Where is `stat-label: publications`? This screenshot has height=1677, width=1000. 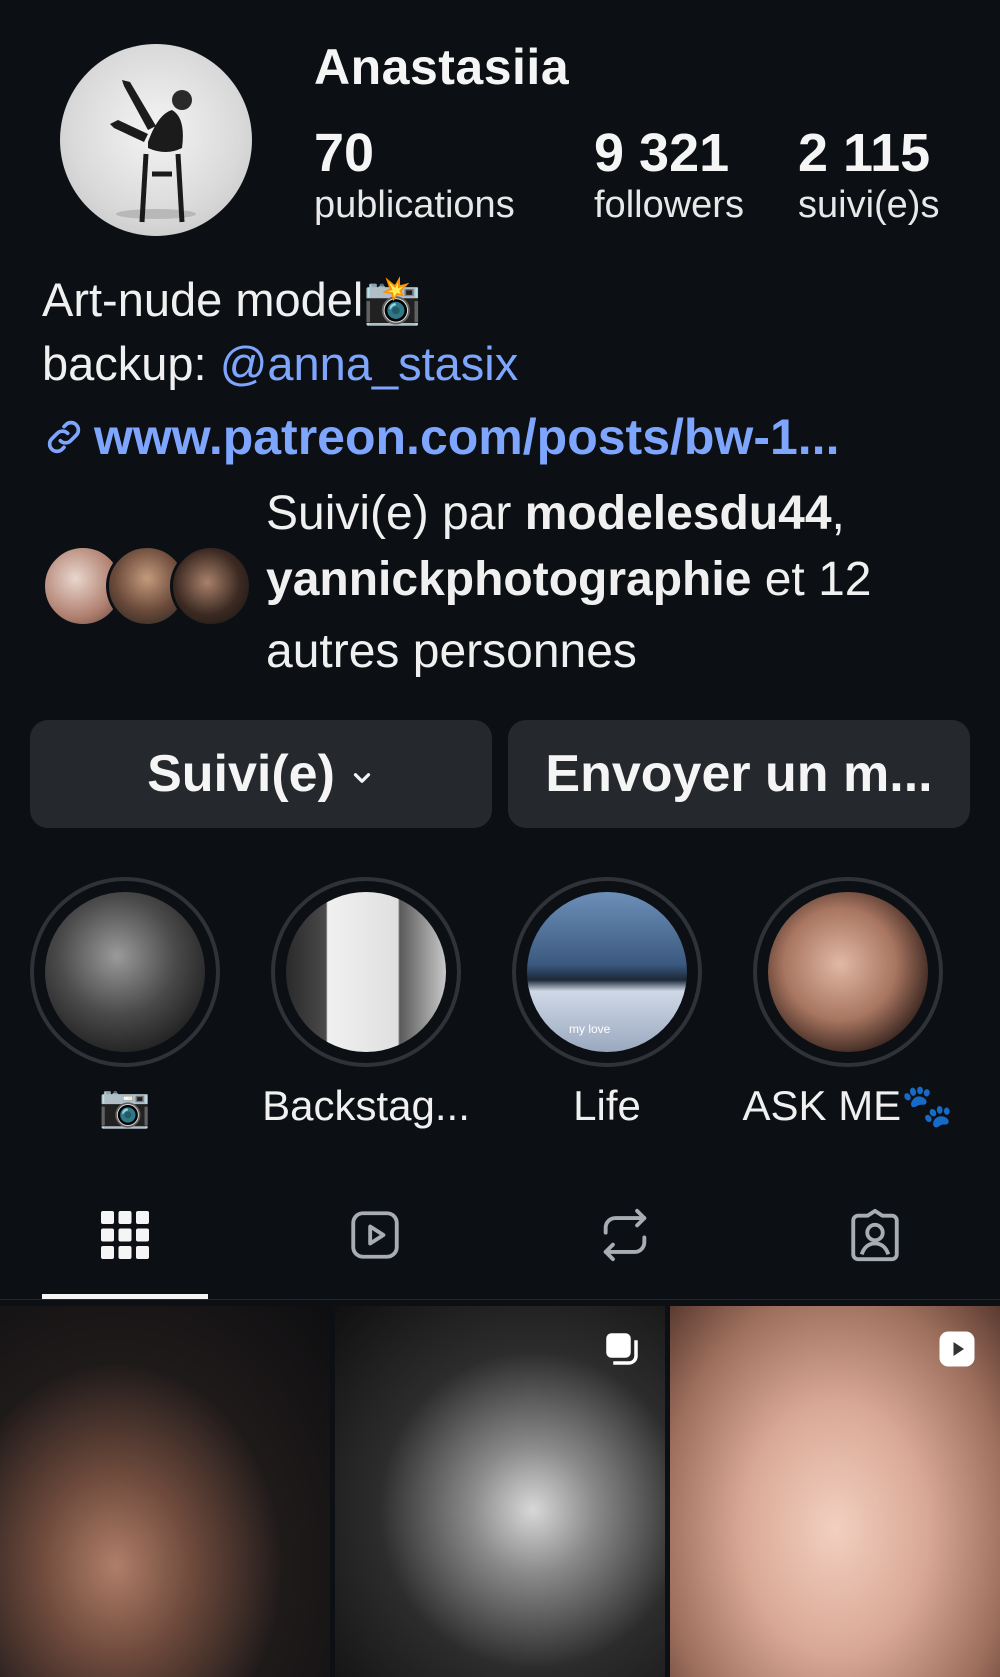
stat-label: publications is located at coordinates (414, 205).